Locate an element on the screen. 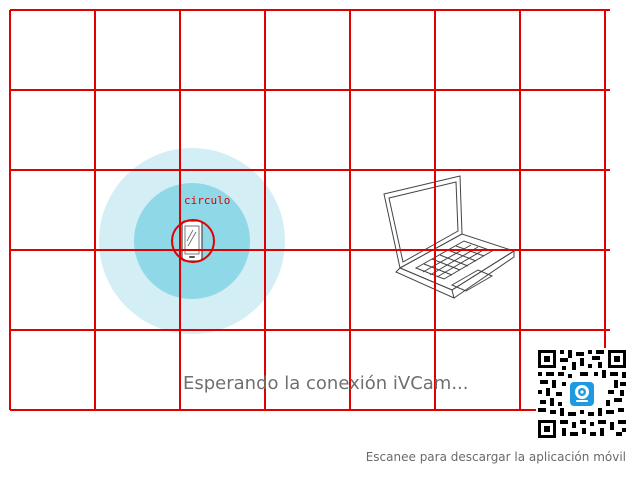 This screenshot has width=640, height=480. qr-code-icon is located at coordinates (582, 394).